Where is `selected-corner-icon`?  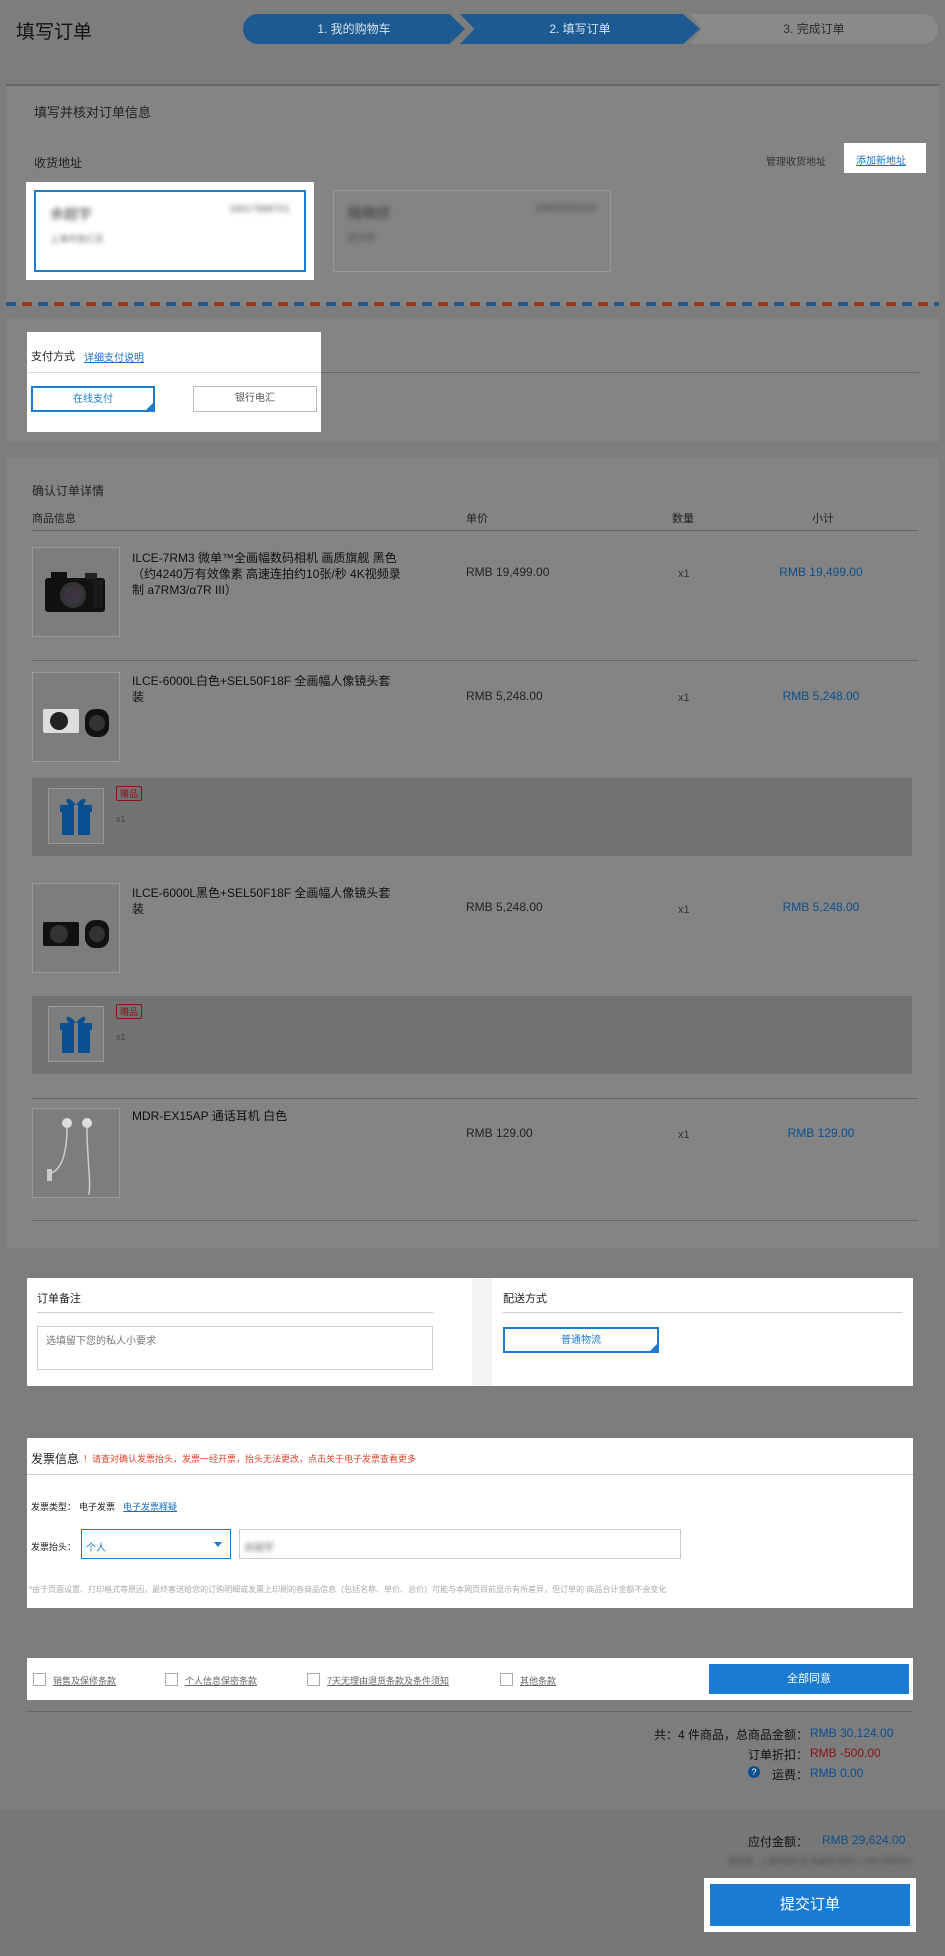
selected-corner-icon is located at coordinates (653, 1347).